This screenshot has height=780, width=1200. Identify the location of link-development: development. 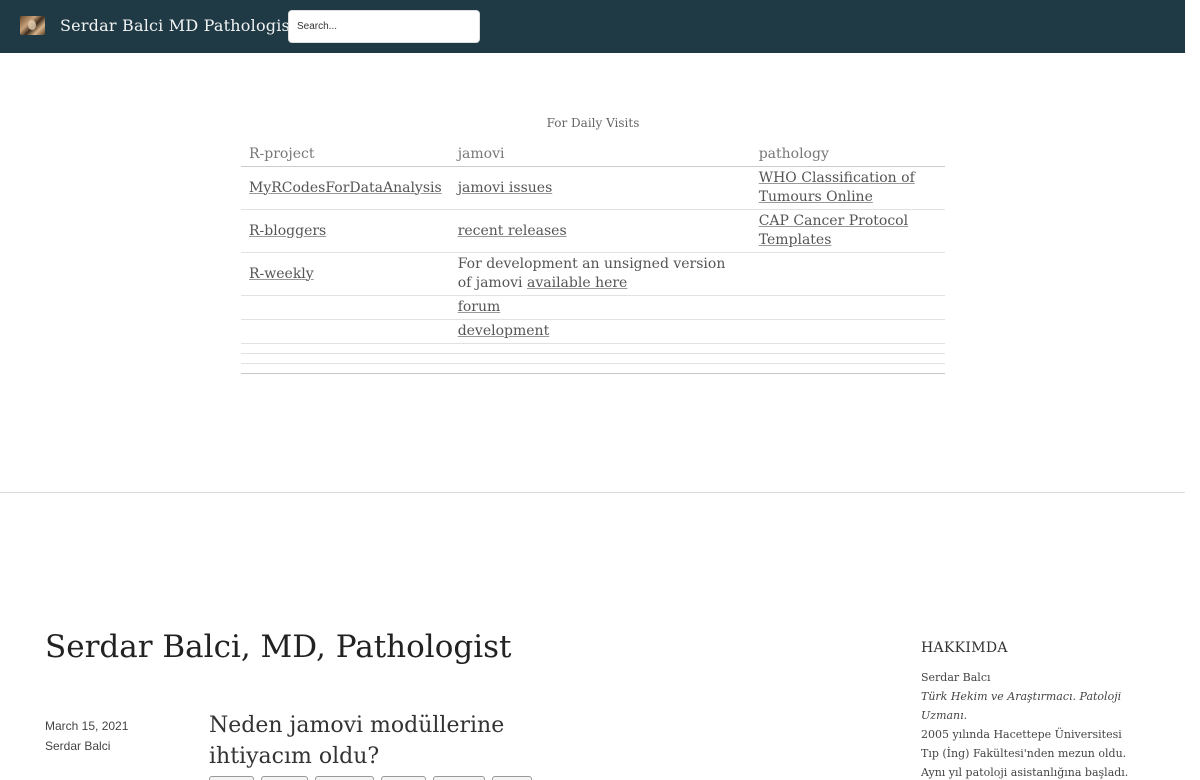
(504, 331).